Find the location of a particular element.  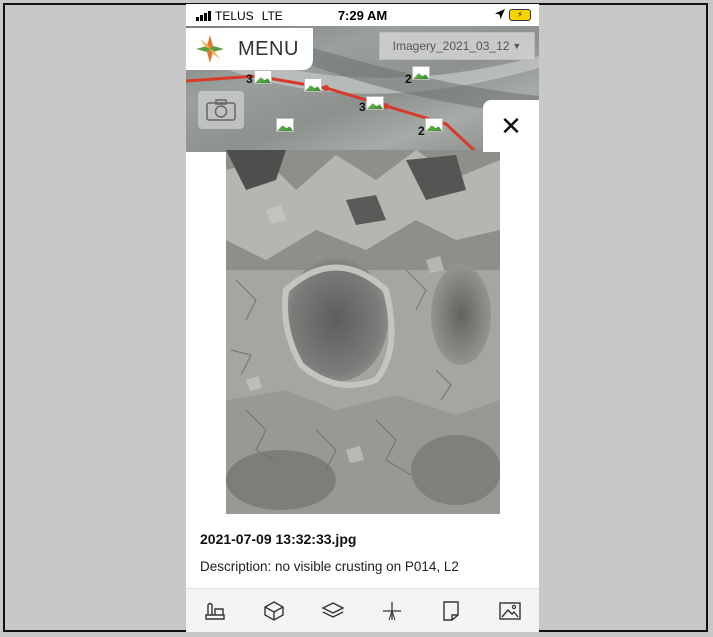

imagery-layer-dropdown: Imagery_2021_03_12 ▼ is located at coordinates (457, 46).